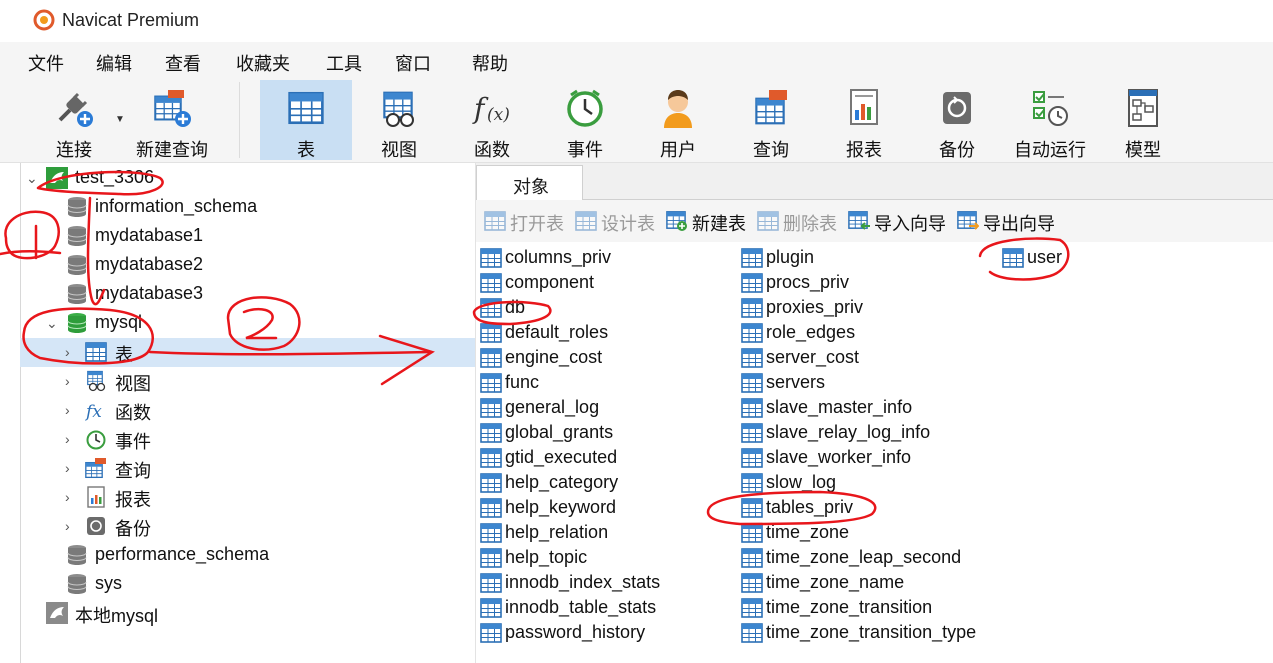 The height and width of the screenshot is (663, 1273). Describe the element at coordinates (636, 60) in the screenshot. I see `menu-bar: 文件 编辑 查看 收藏夹 工具 窗口 帮助` at that location.